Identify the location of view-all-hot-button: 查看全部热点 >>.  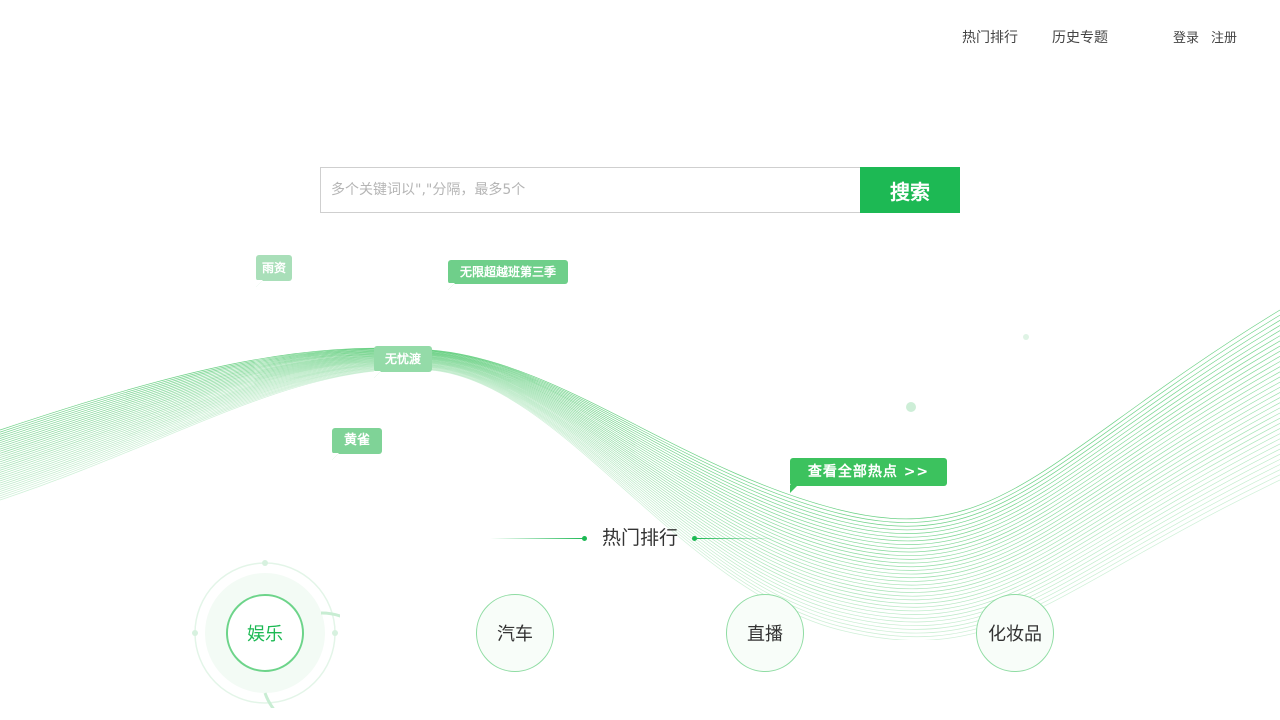
(868, 475).